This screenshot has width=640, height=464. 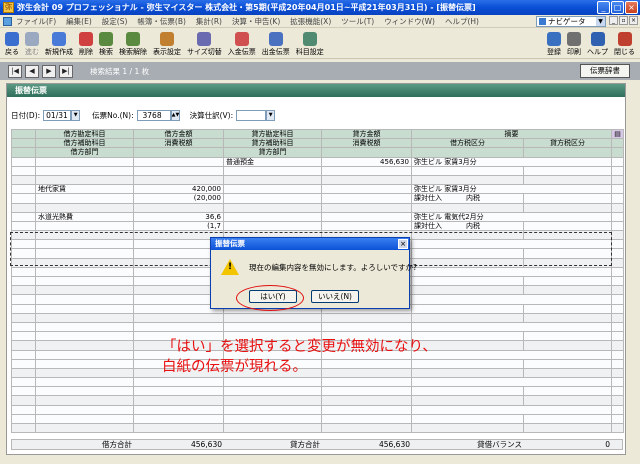 I want to click on debit-amount-cell, so click(x=178, y=161).